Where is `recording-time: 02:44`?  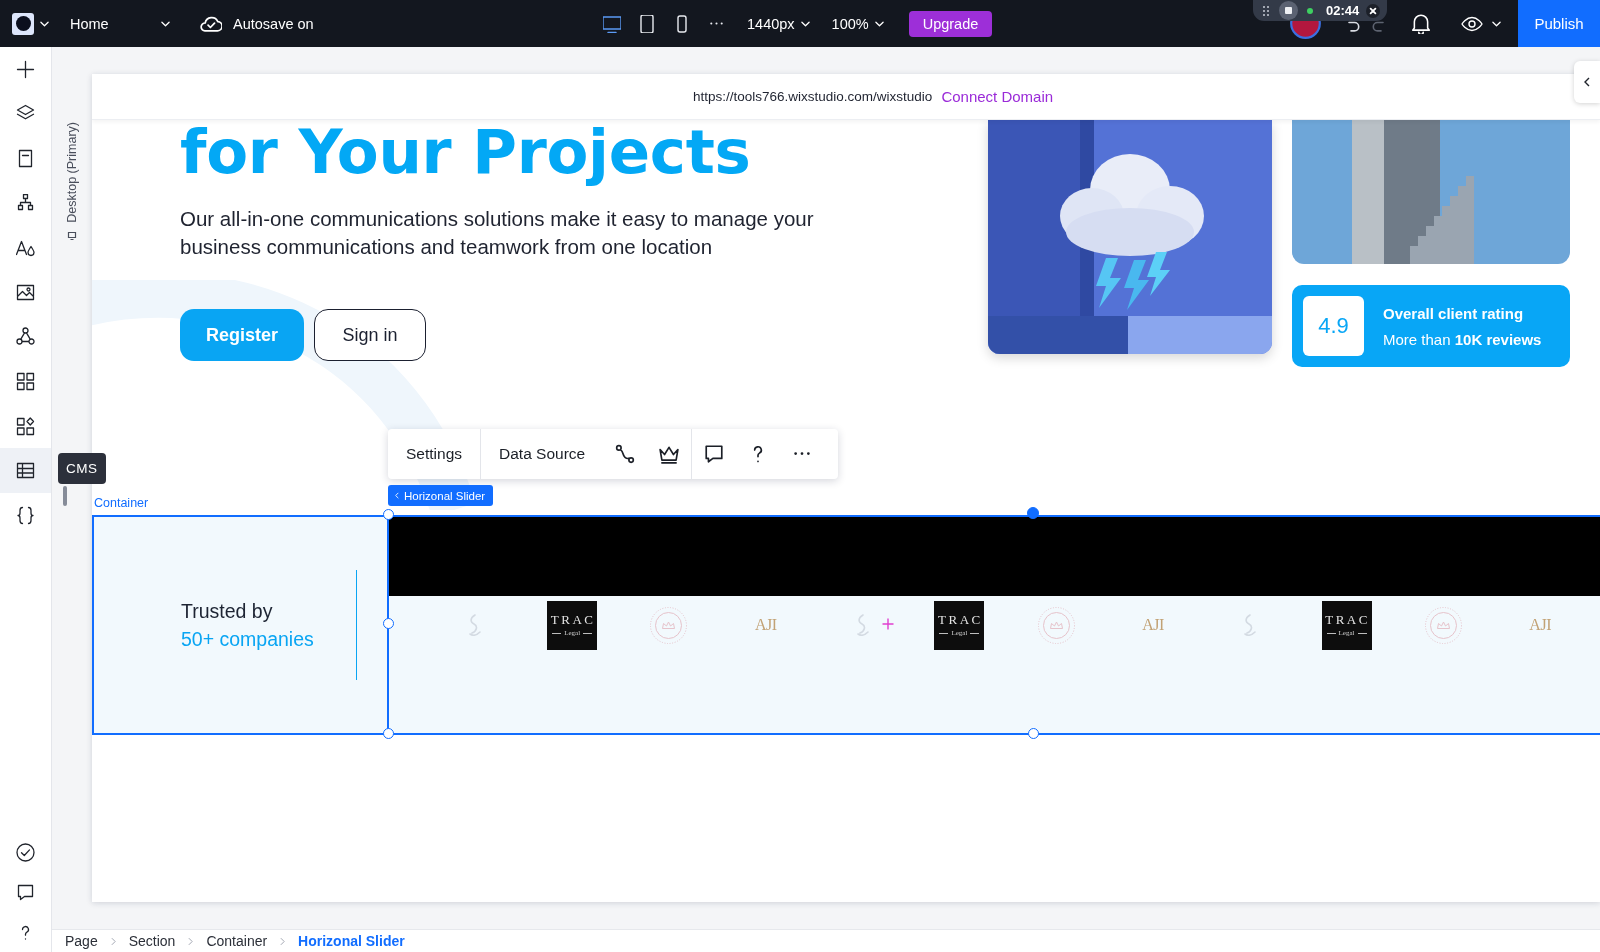
recording-time: 02:44 is located at coordinates (1343, 10).